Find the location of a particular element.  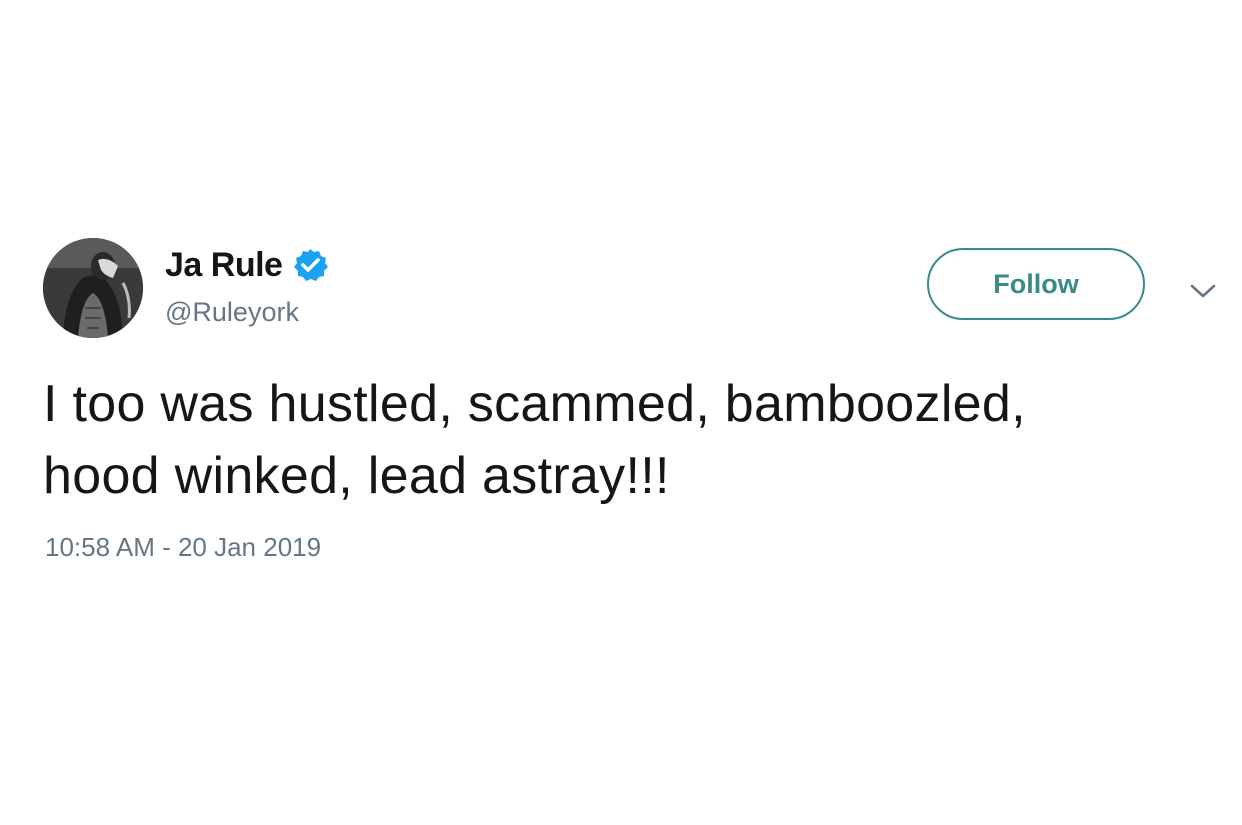

tweet-text-line: I too was hustled, scammed, bamboozled, is located at coordinates (534, 404).